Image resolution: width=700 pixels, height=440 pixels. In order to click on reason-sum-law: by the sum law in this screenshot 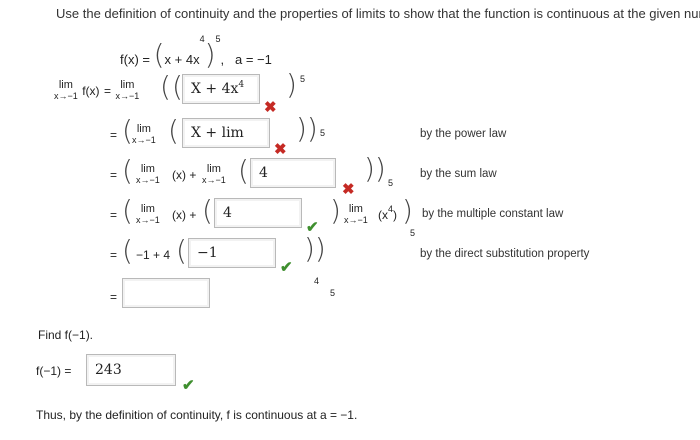, I will do `click(458, 174)`.